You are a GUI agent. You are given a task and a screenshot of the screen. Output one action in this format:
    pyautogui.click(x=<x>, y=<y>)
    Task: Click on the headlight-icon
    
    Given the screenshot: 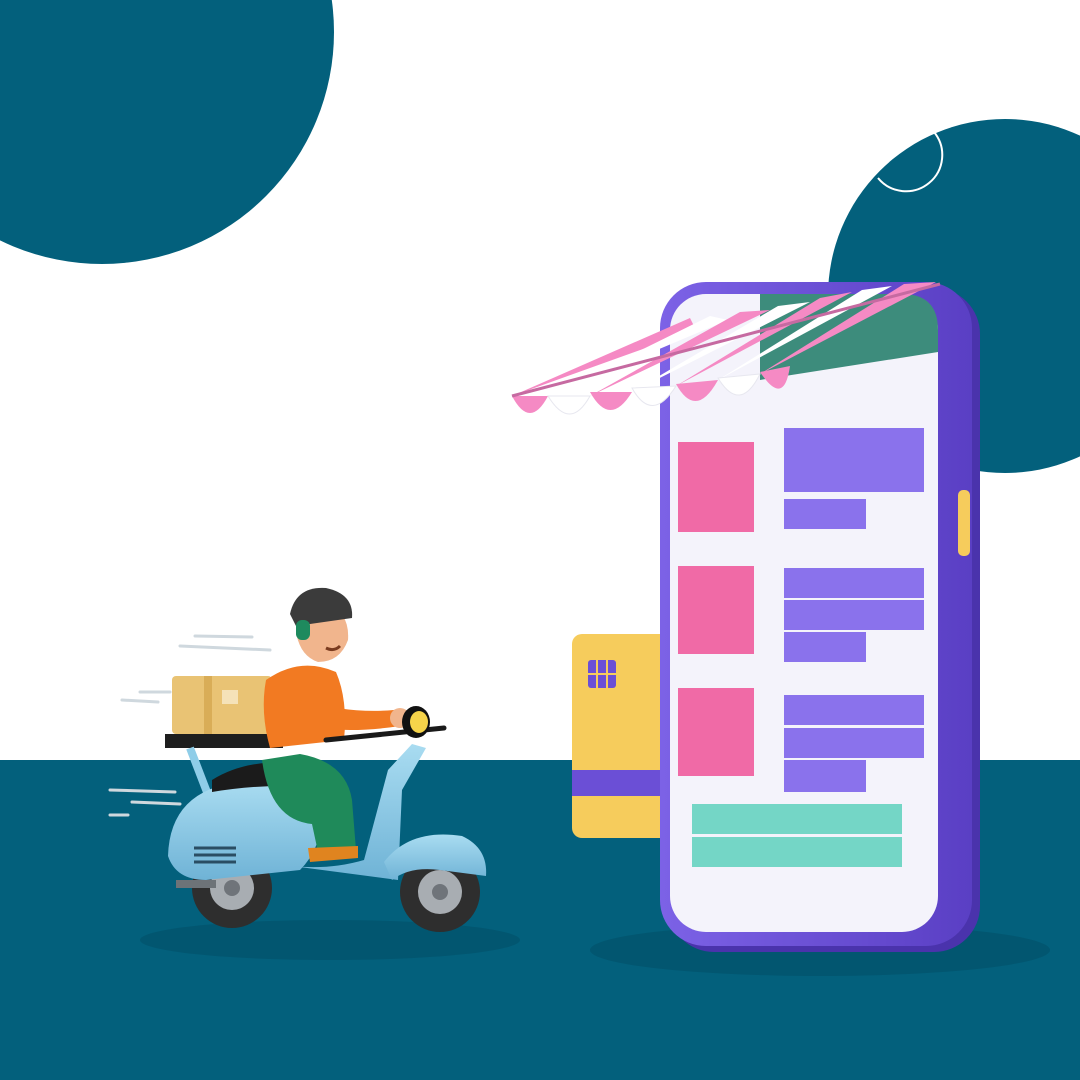 What is the action you would take?
    pyautogui.click(x=416, y=722)
    